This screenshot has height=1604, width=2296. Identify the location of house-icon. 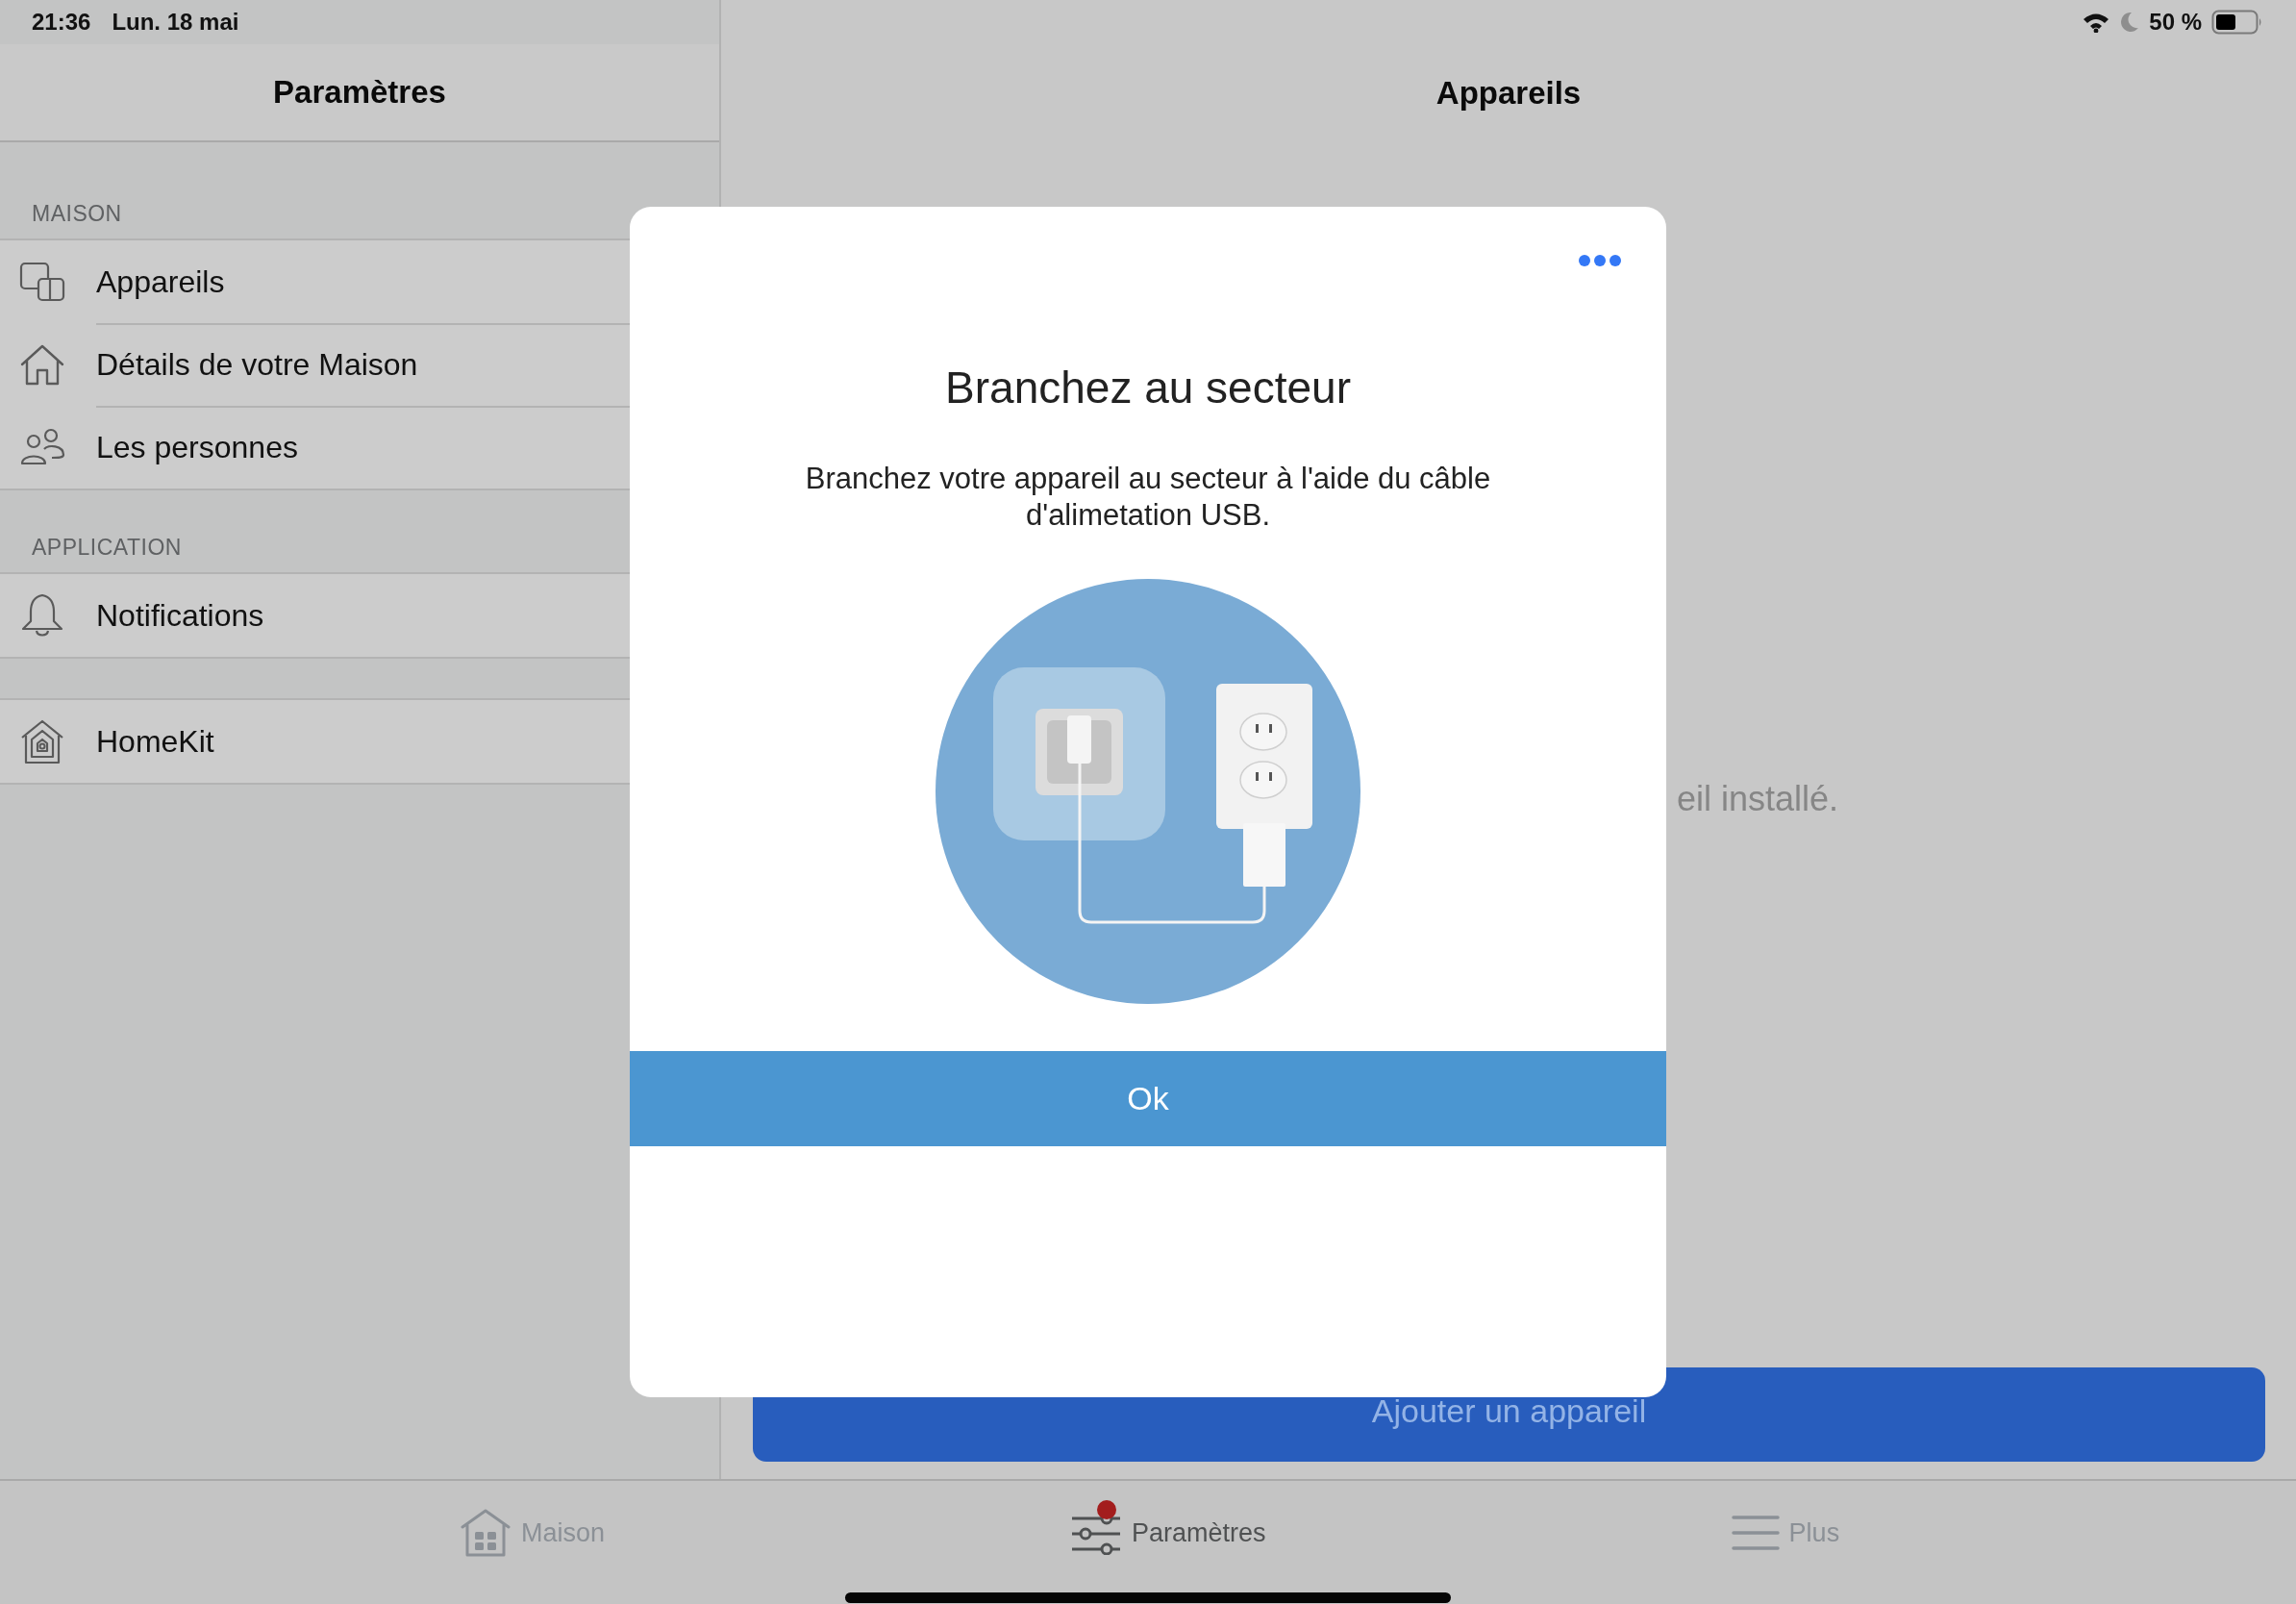
(42, 364).